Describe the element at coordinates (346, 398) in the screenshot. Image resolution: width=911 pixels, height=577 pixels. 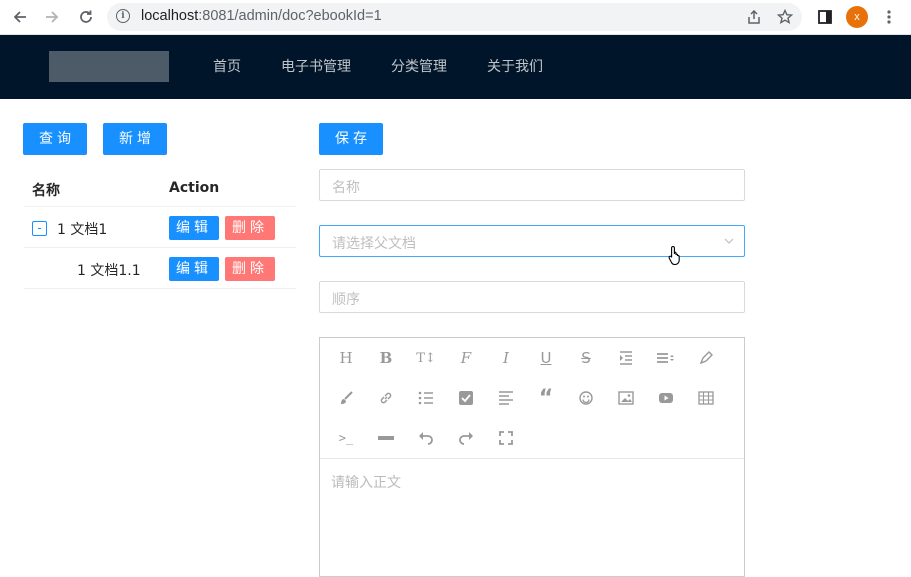
I see `brush-icon` at that location.